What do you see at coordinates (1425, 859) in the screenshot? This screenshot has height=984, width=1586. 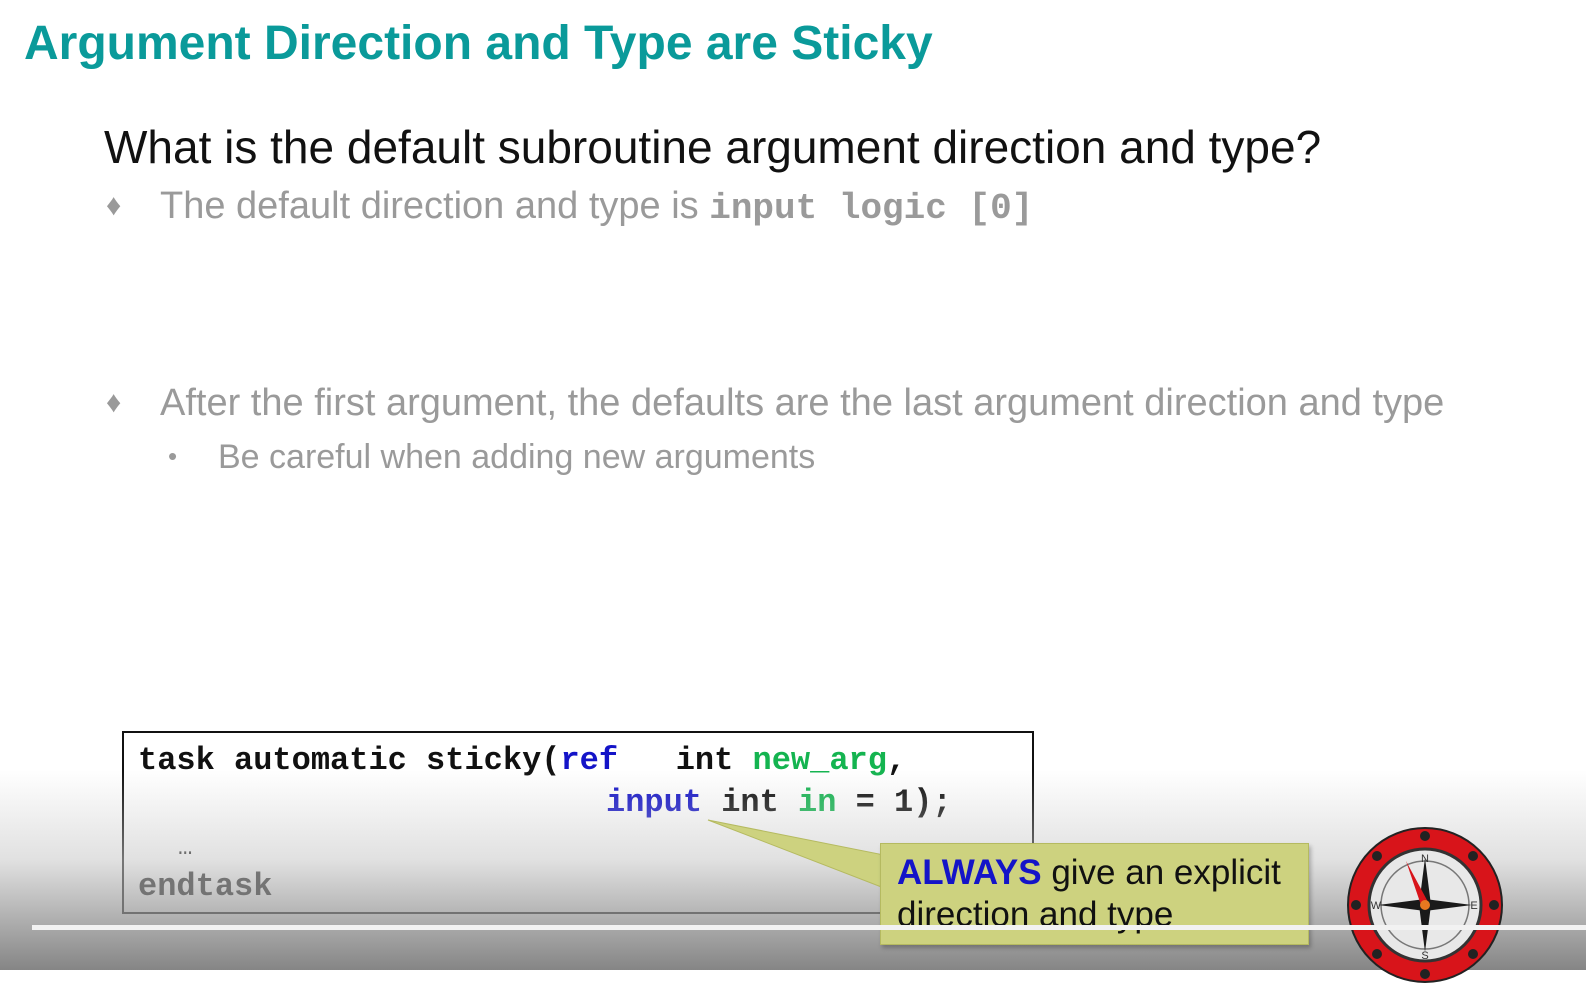 I see `compass-label-n: N` at bounding box center [1425, 859].